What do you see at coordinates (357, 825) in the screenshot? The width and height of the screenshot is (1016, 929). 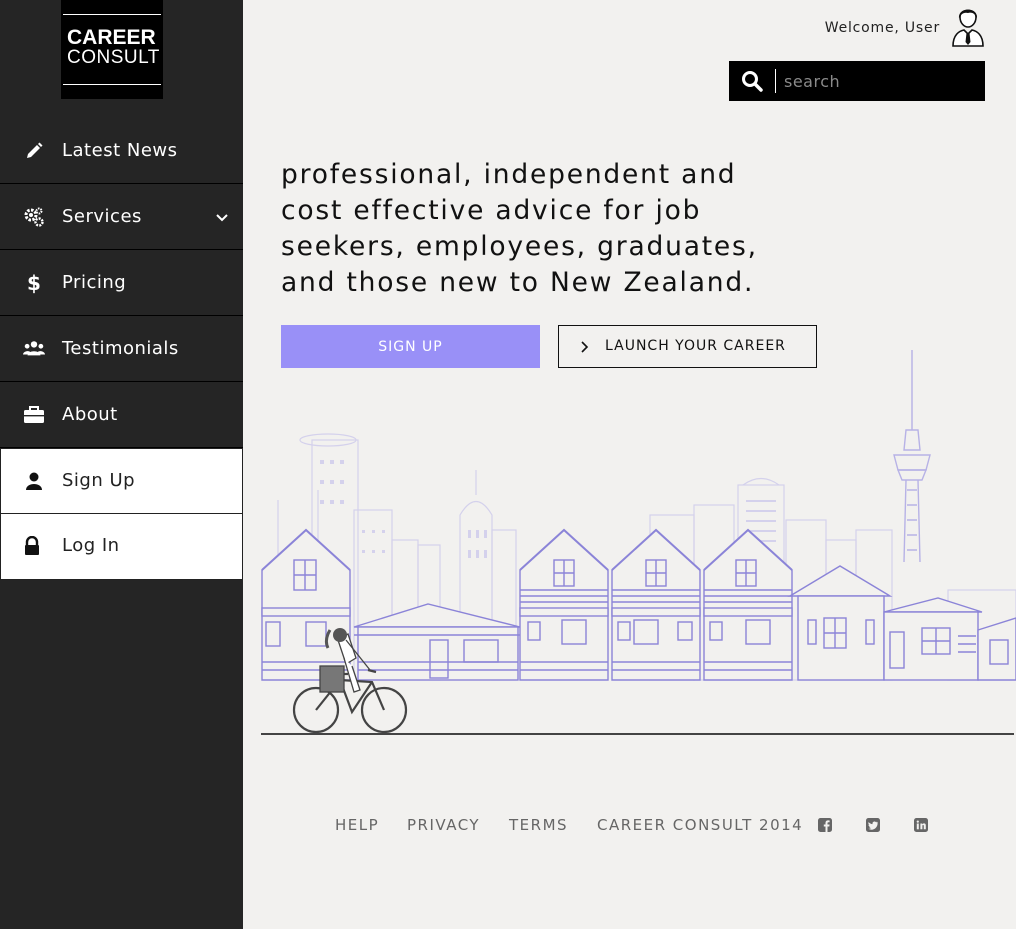 I see `footer-link-help: HELP` at bounding box center [357, 825].